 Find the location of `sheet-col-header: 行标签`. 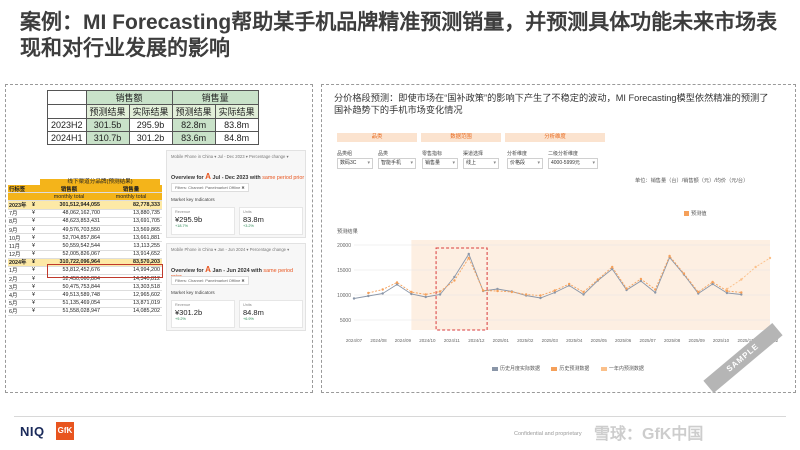

sheet-col-header: 行标签 is located at coordinates (17, 189).